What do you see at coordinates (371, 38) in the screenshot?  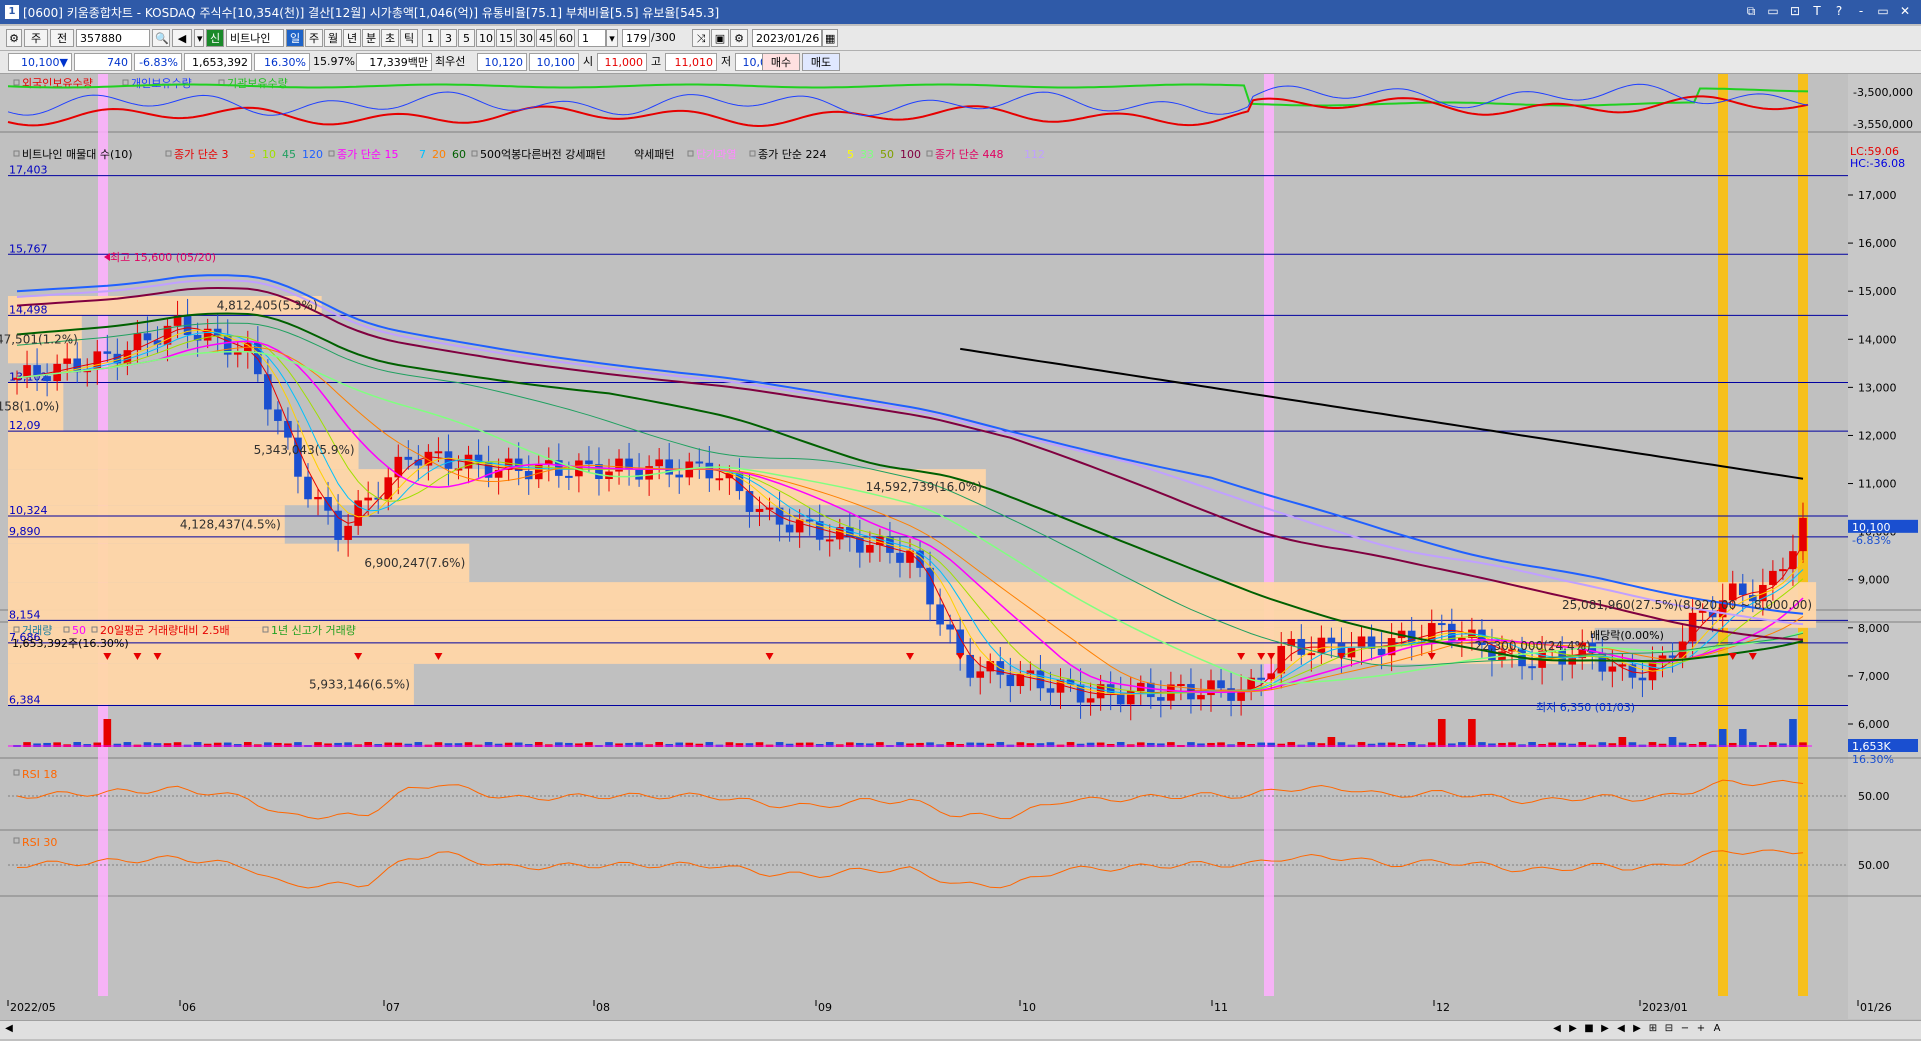 I see `period-minute: 분` at bounding box center [371, 38].